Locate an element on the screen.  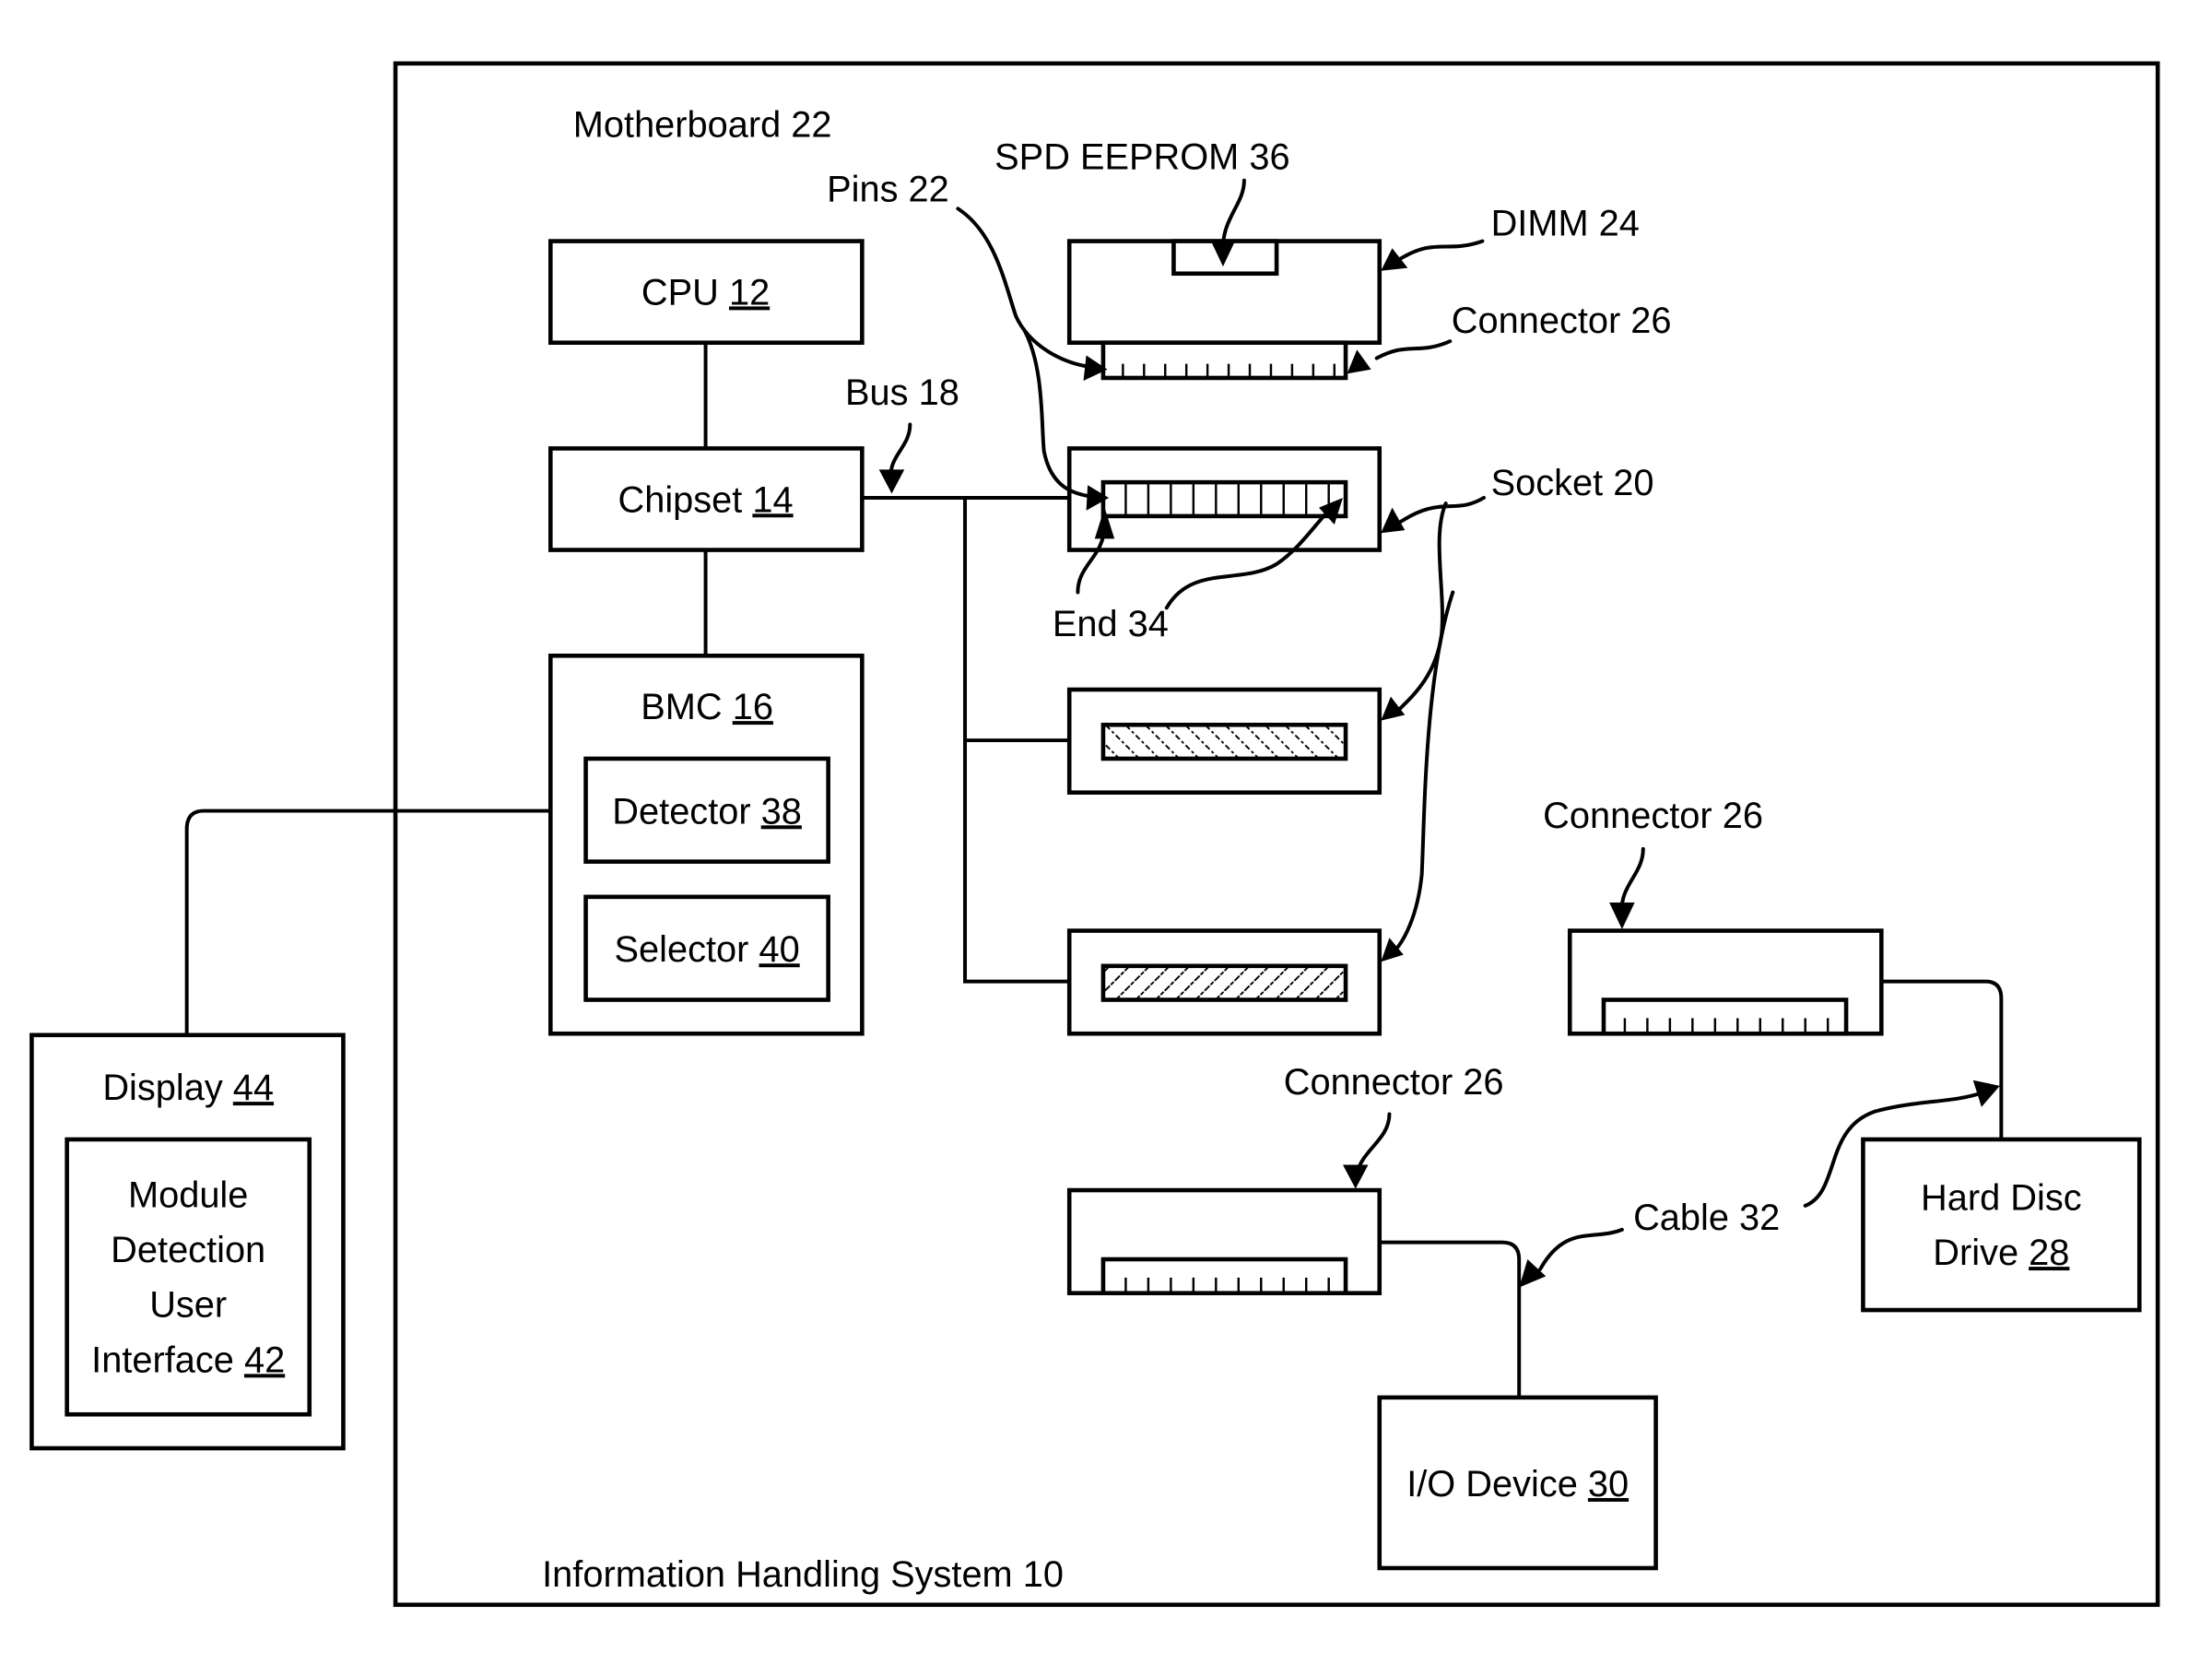
connector-hdd is located at coordinates (1725, 982).